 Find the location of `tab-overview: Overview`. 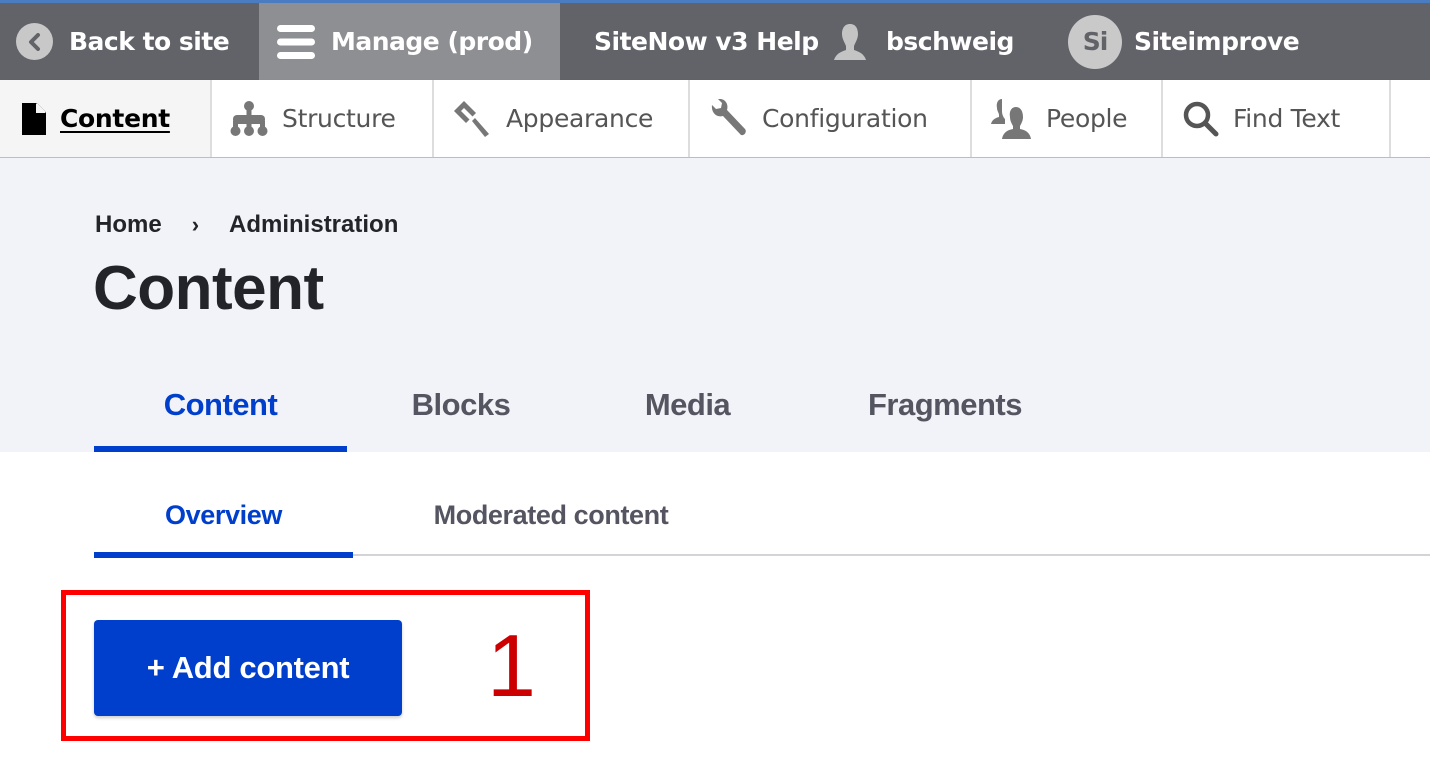

tab-overview: Overview is located at coordinates (223, 518).